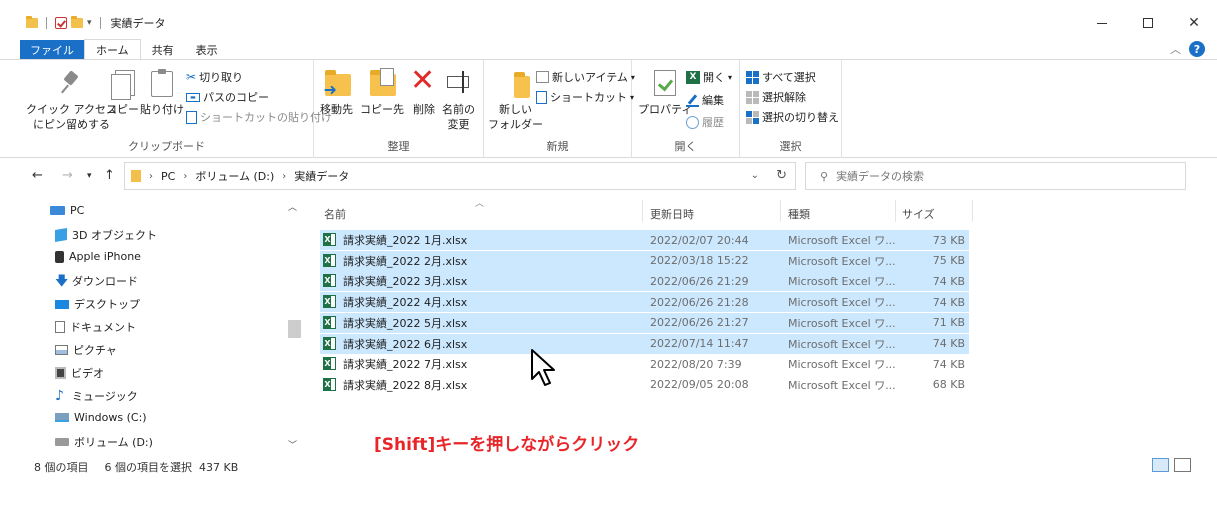  What do you see at coordinates (382, 92) in the screenshot?
I see `copy-to-button: コピー先` at bounding box center [382, 92].